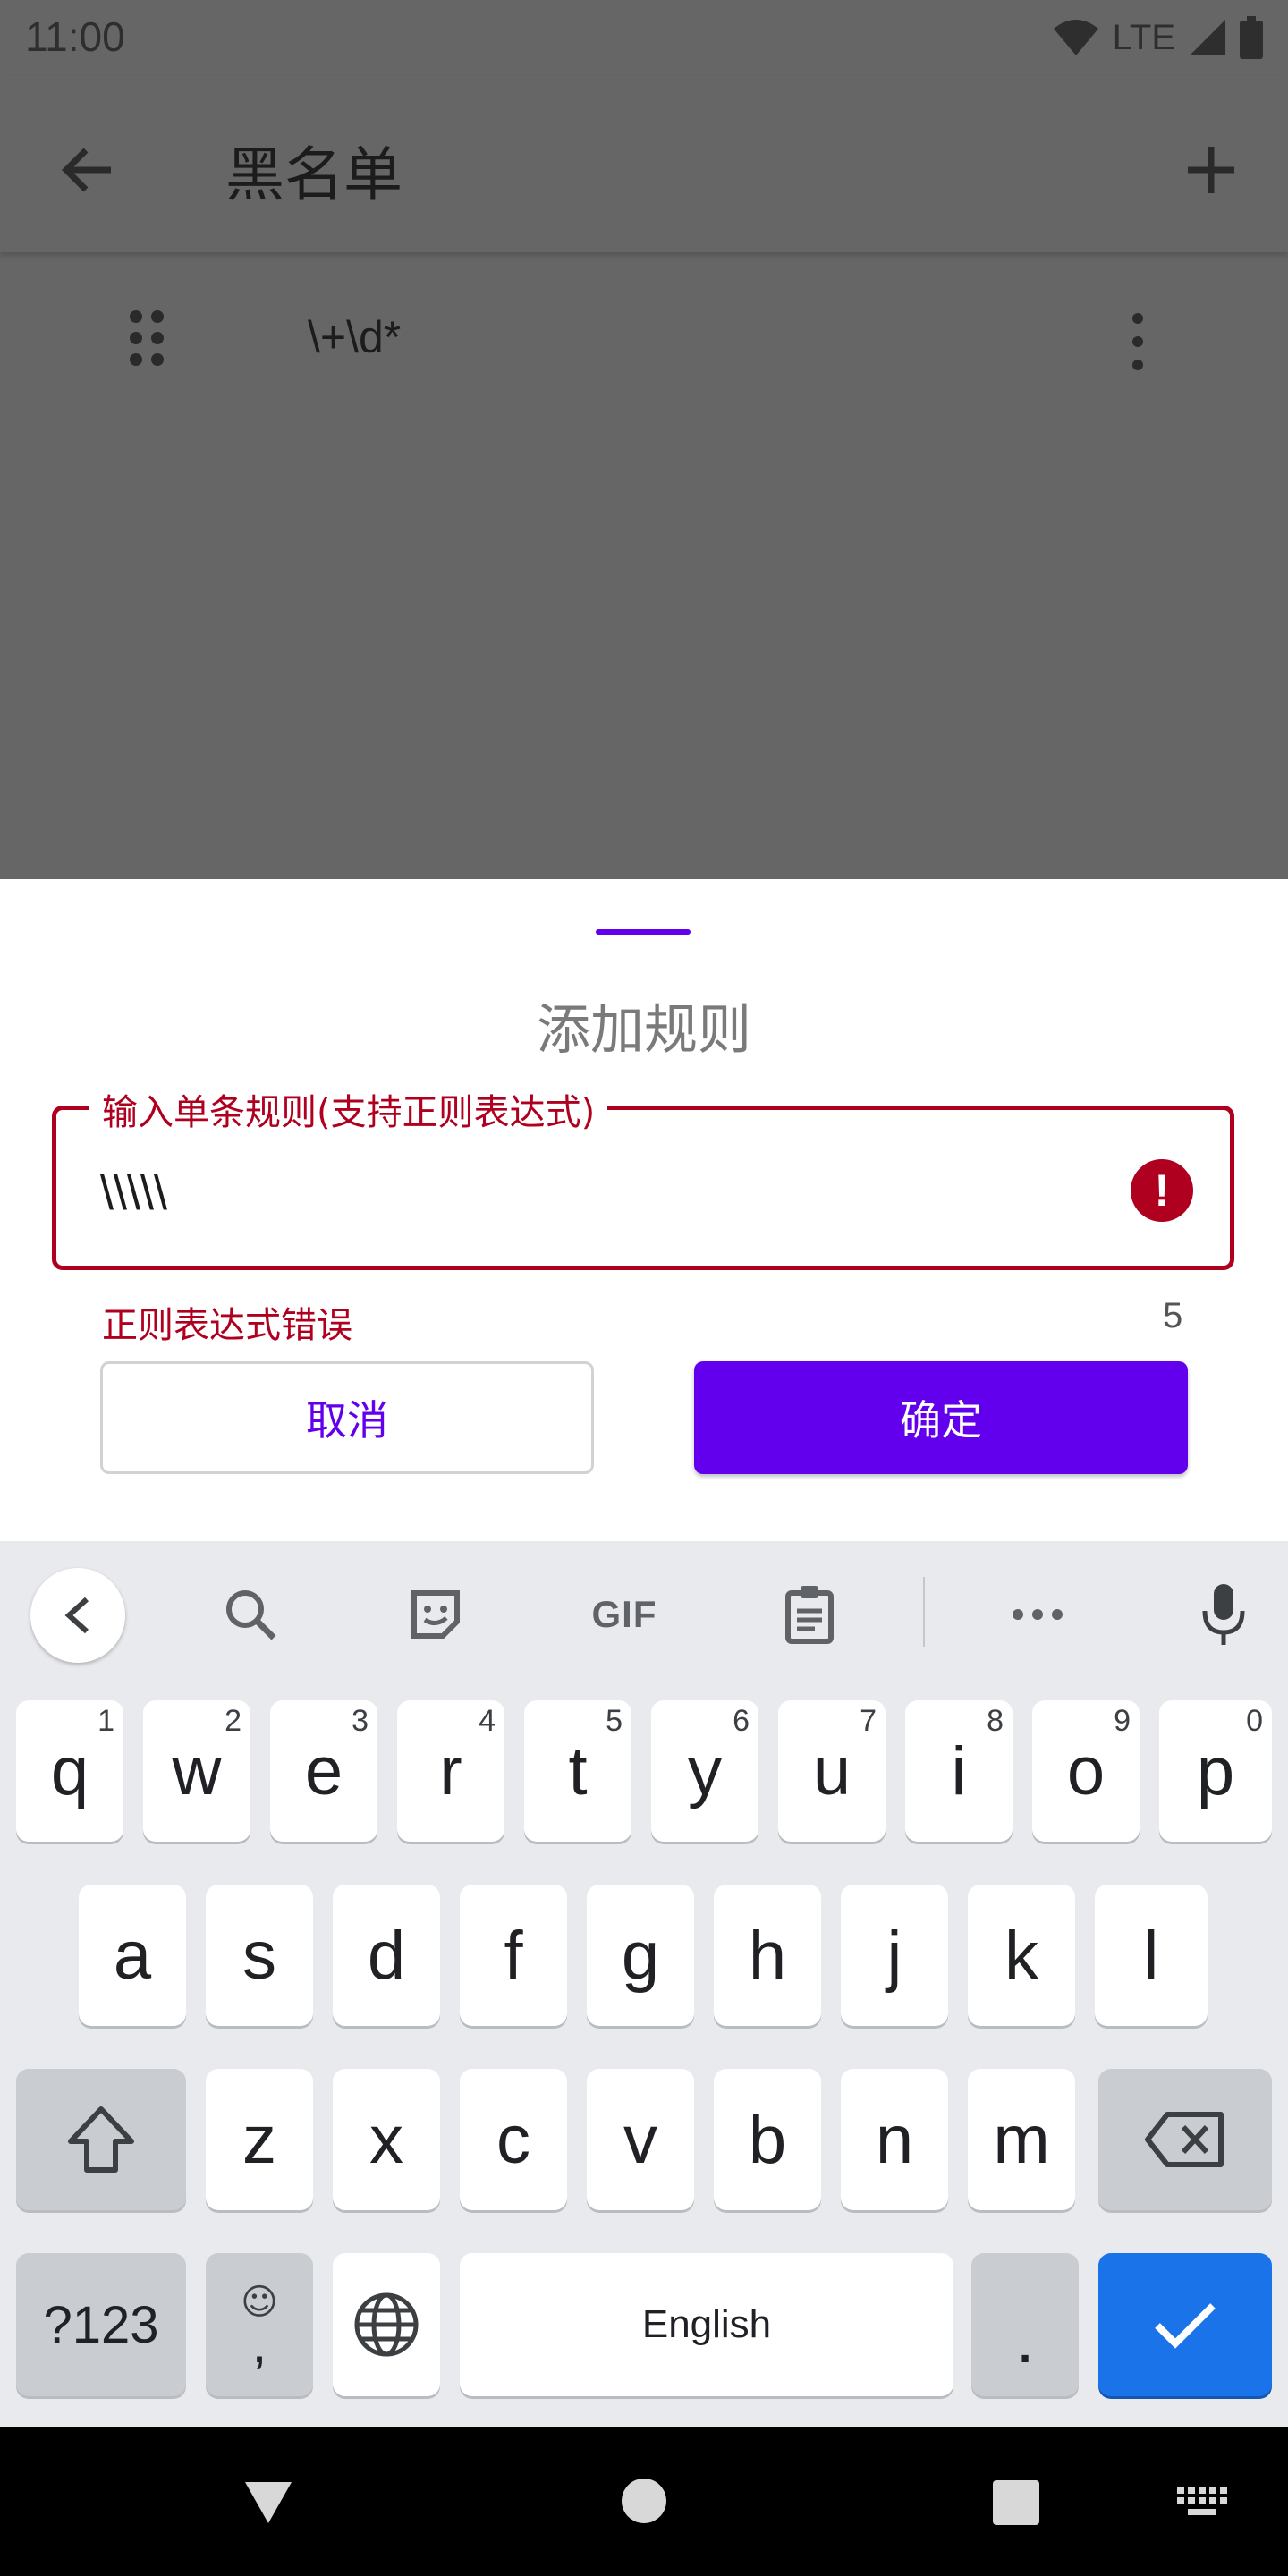 The height and width of the screenshot is (2576, 1288). I want to click on key-label: u, so click(832, 1771).